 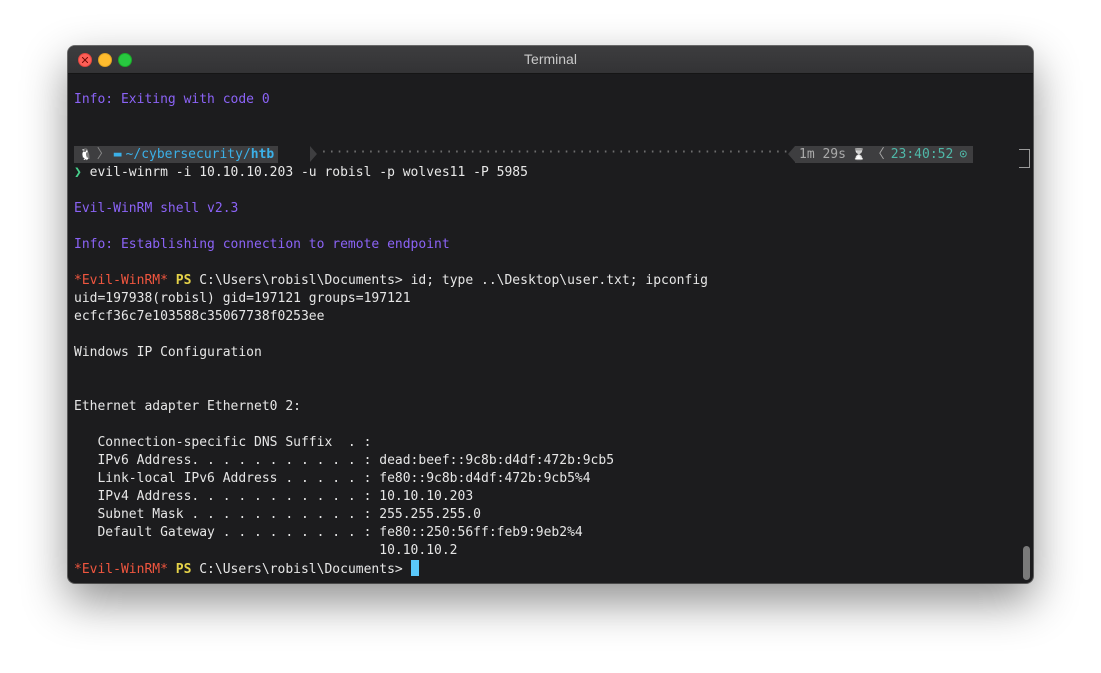 I want to click on gateway-line-2: 10.10.10.2, so click(x=266, y=550).